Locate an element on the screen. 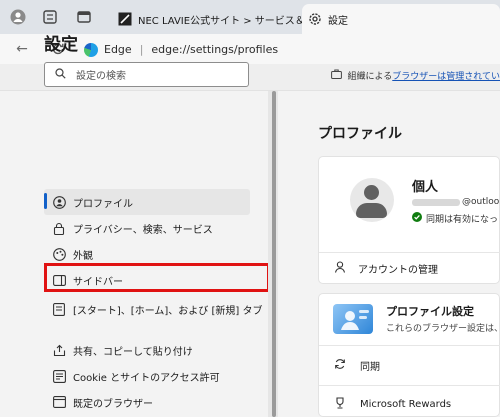  manage-account-row: アカウントの管理 is located at coordinates (417, 268).